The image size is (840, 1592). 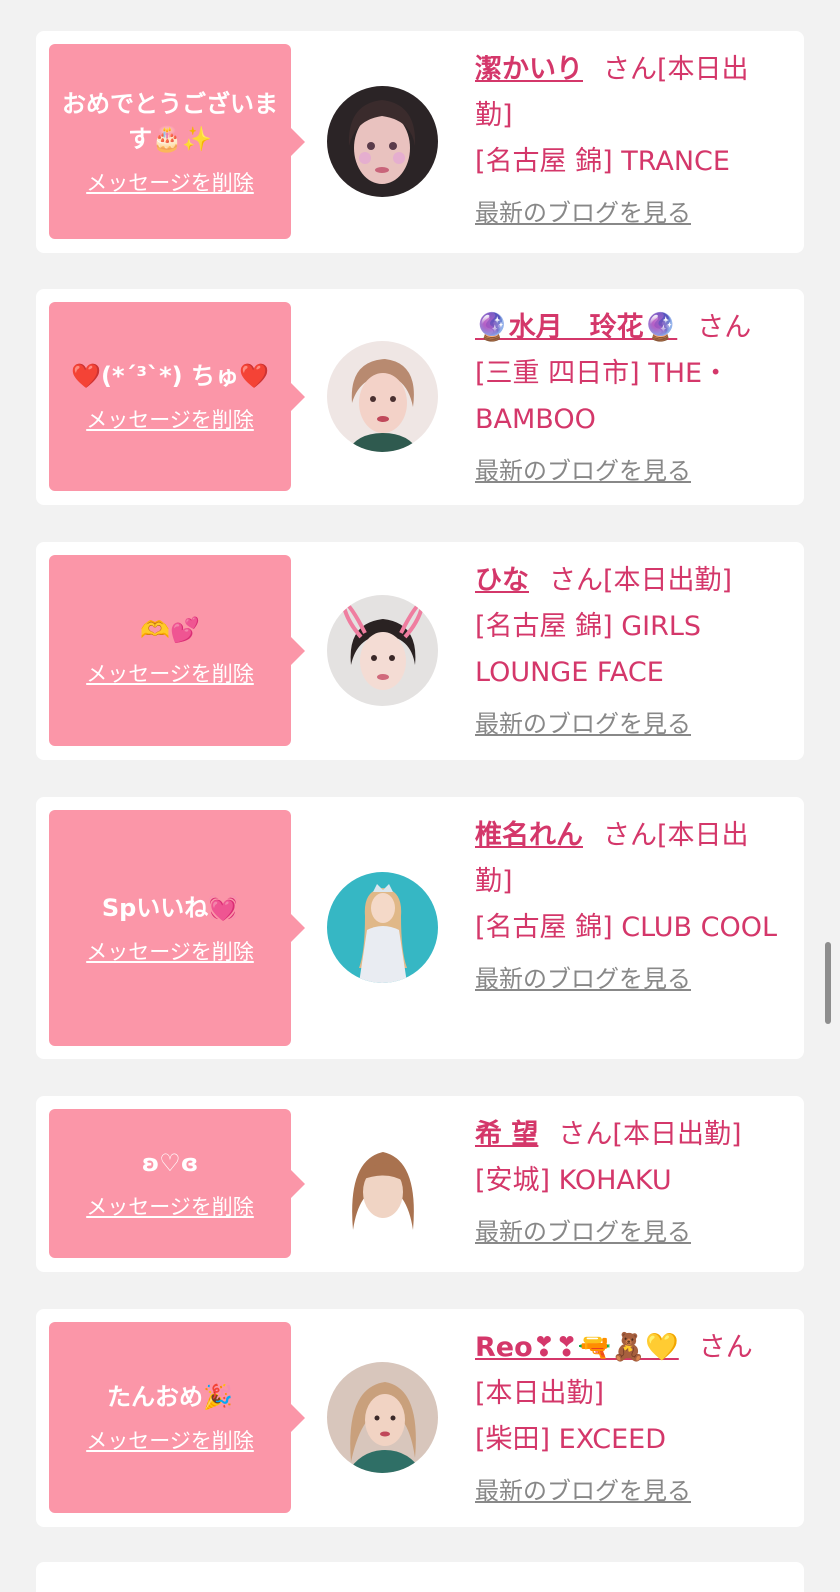 What do you see at coordinates (602, 161) in the screenshot?
I see `shop-location: [名古屋 錦] TRANCE` at bounding box center [602, 161].